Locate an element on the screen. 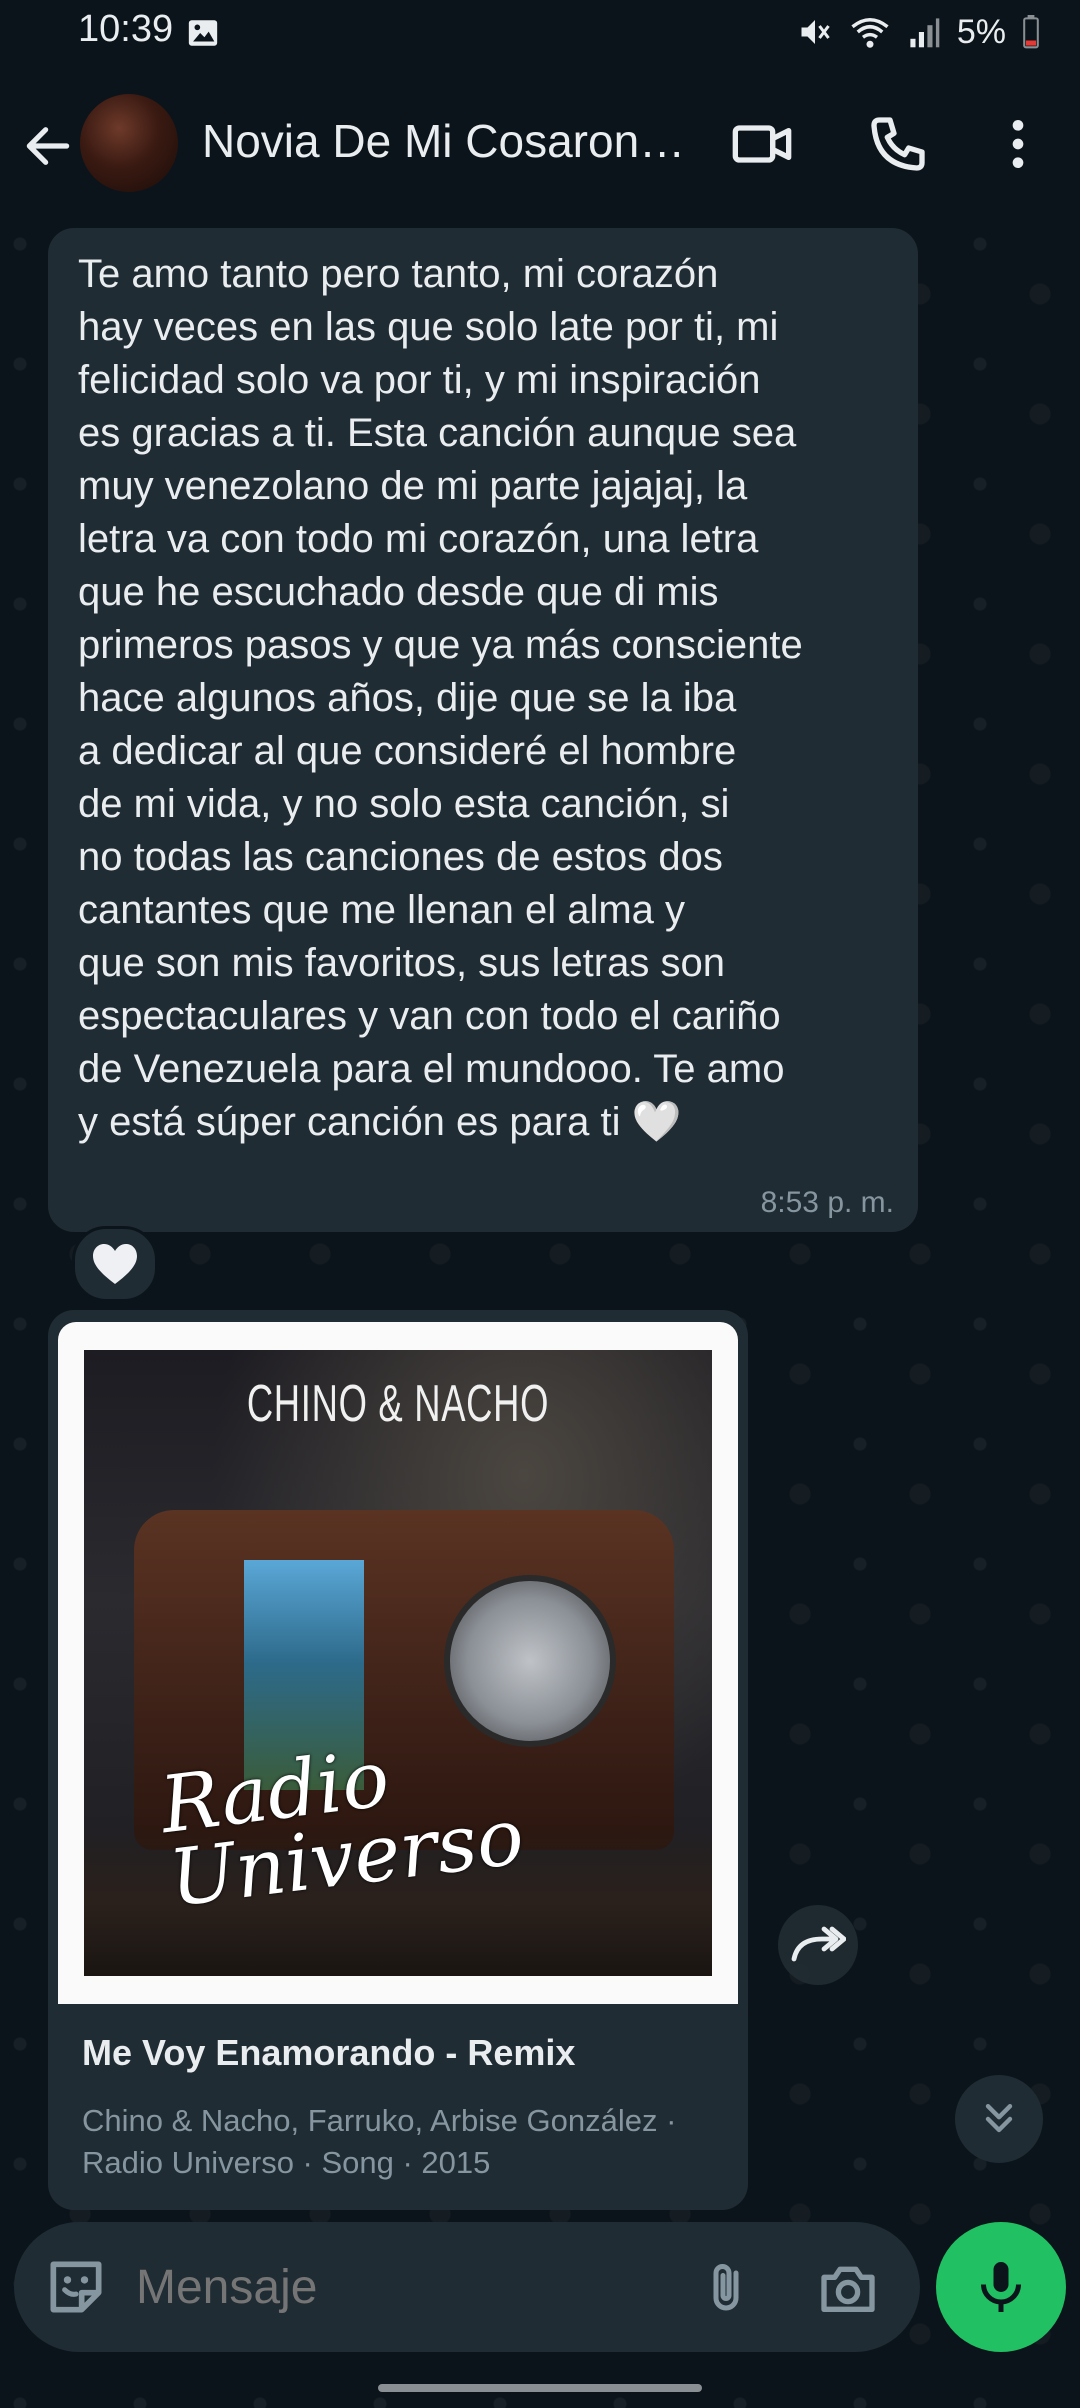  signal-icon is located at coordinates (925, 33).